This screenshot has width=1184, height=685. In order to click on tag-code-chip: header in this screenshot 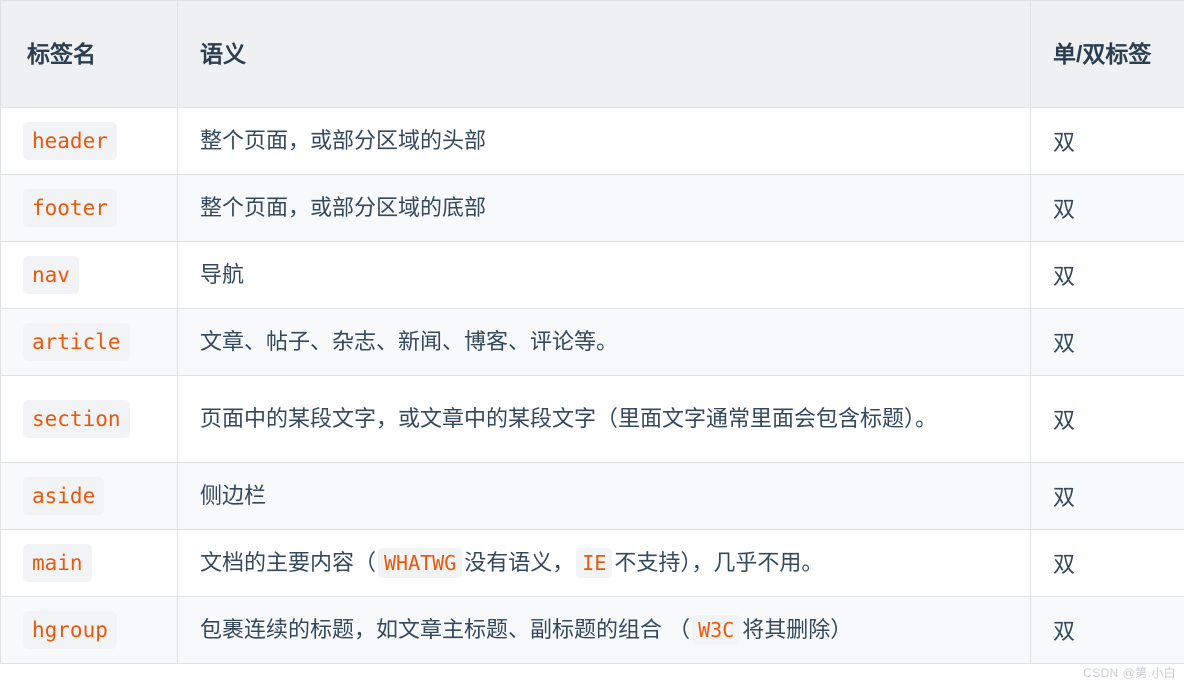, I will do `click(70, 141)`.